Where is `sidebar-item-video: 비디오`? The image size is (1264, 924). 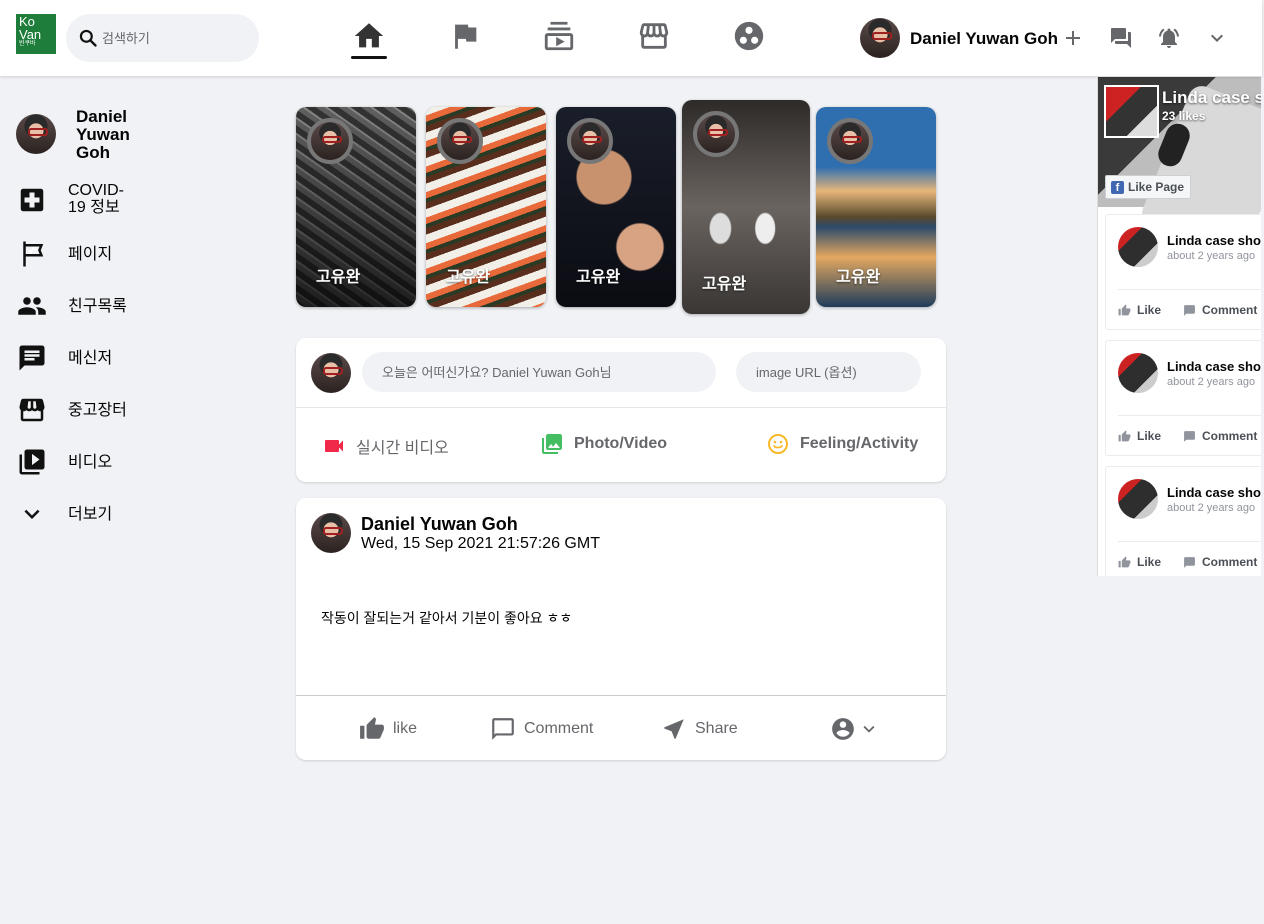
sidebar-item-video: 비디오 is located at coordinates (64, 462).